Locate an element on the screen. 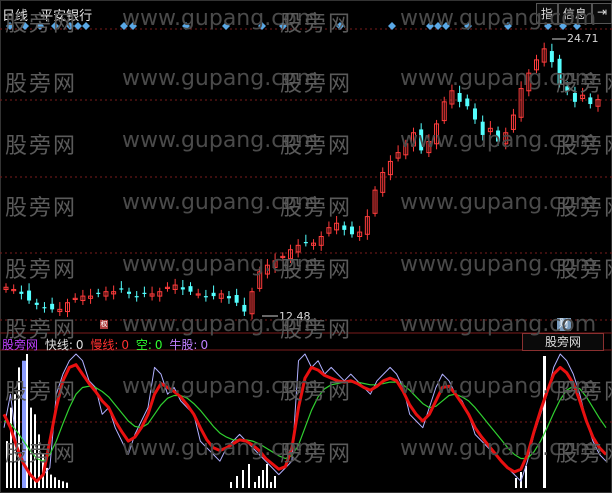  fast-line-value: 0 is located at coordinates (79, 345).